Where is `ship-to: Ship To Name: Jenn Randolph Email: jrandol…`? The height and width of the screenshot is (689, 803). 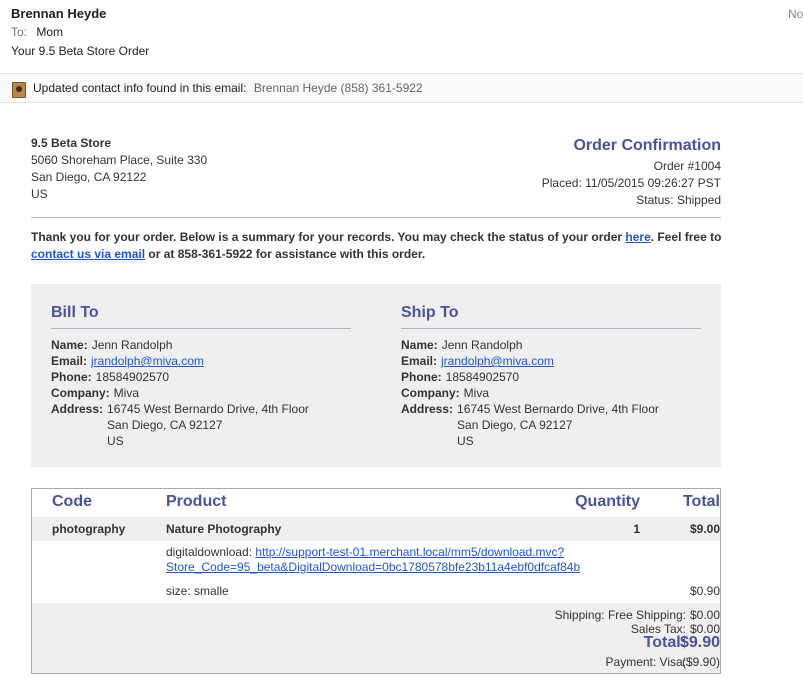
ship-to: Ship To Name: Jenn Randolph Email: jrandol… is located at coordinates (551, 376).